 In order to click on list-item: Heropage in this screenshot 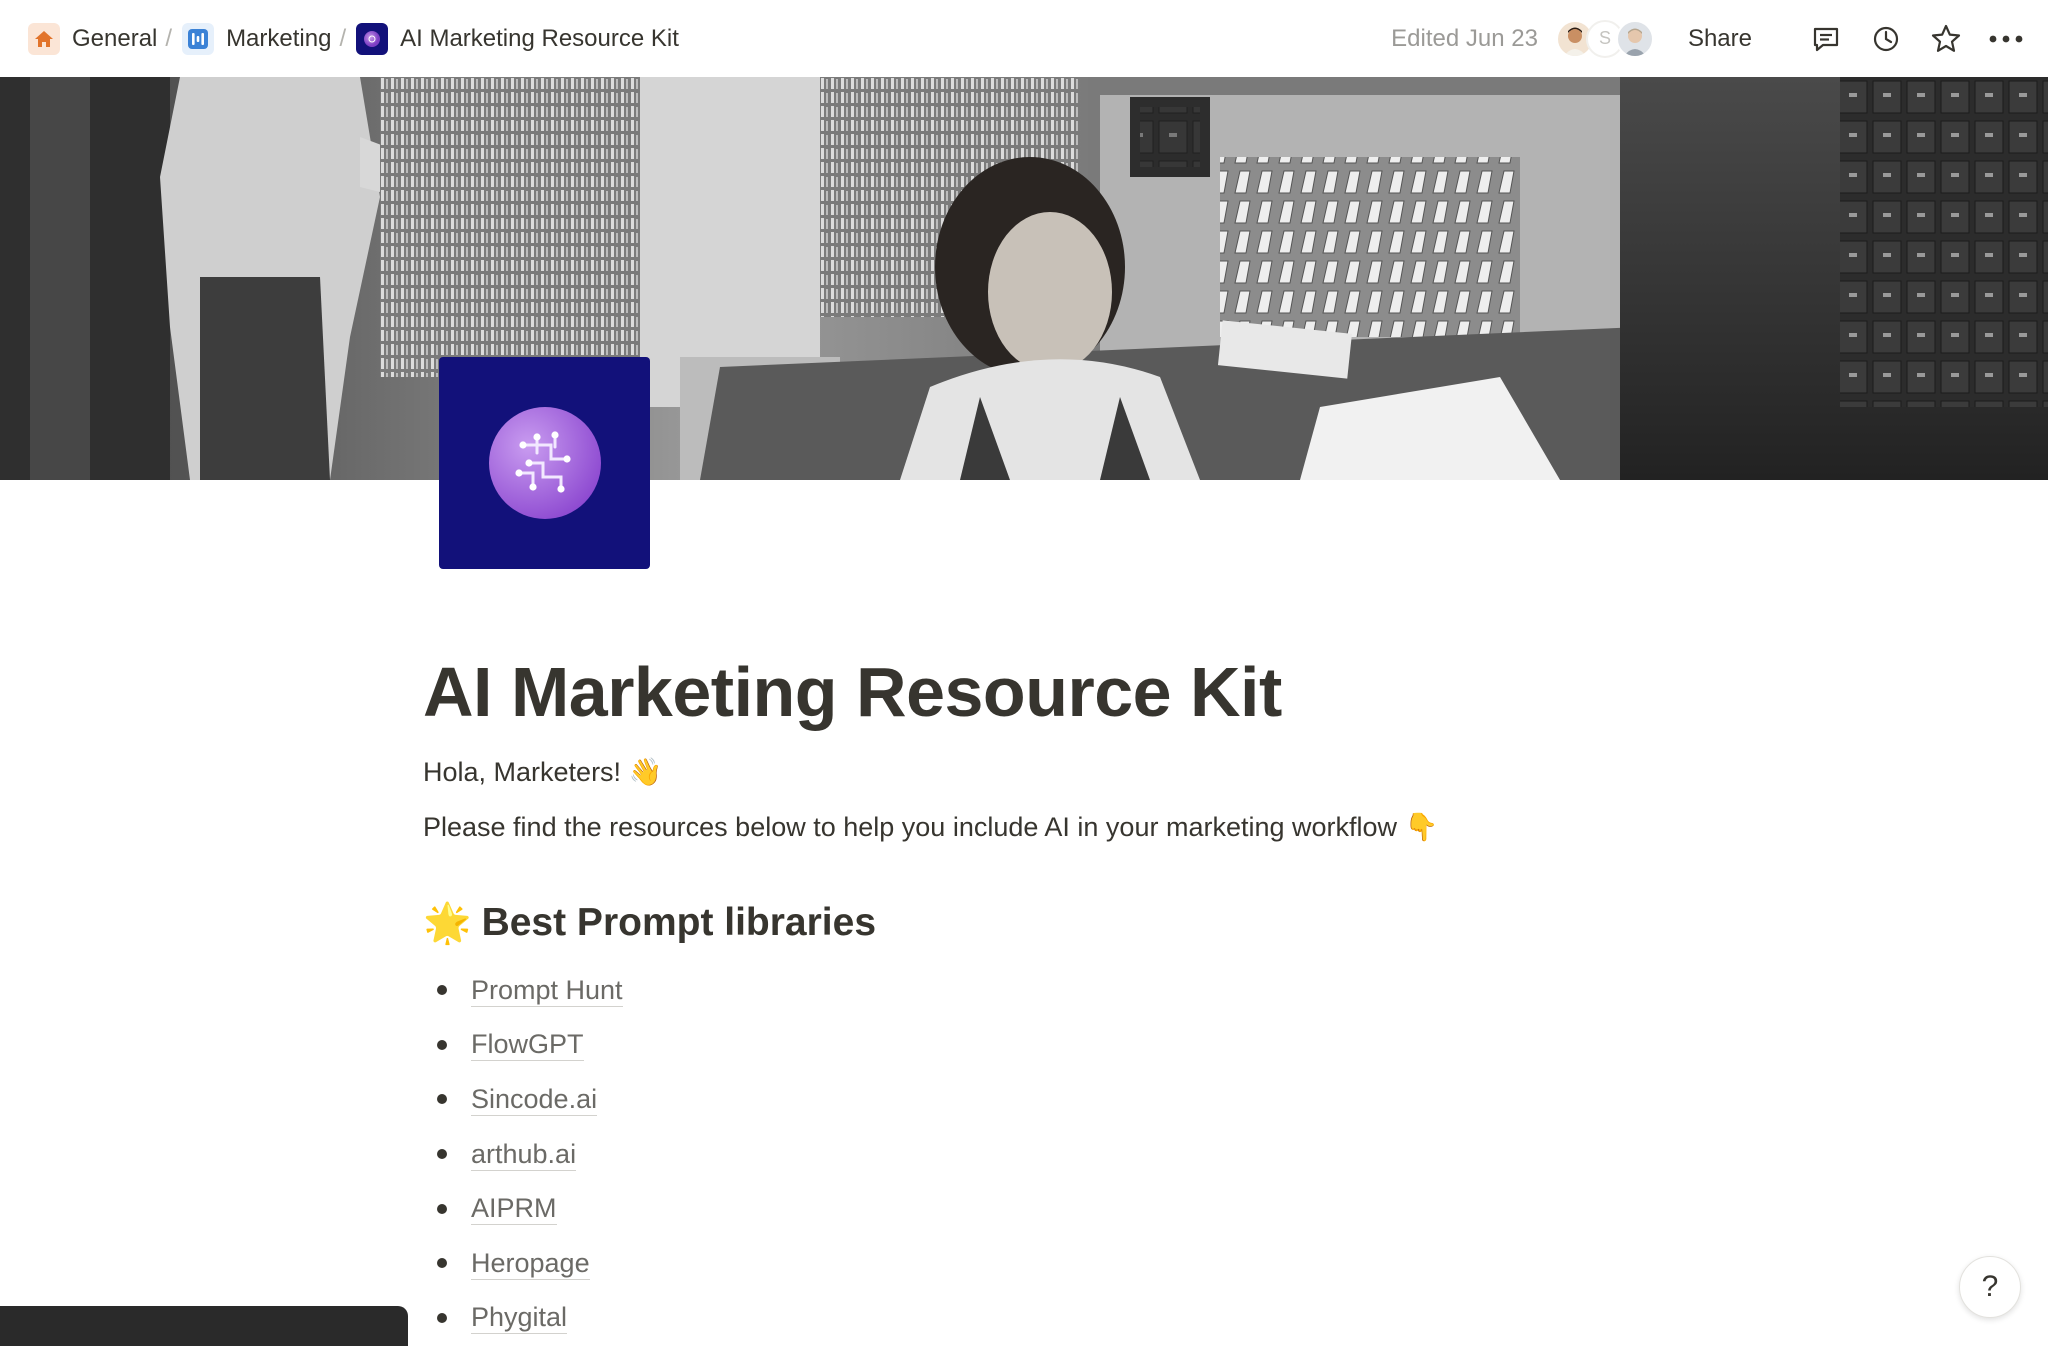, I will do `click(530, 1263)`.